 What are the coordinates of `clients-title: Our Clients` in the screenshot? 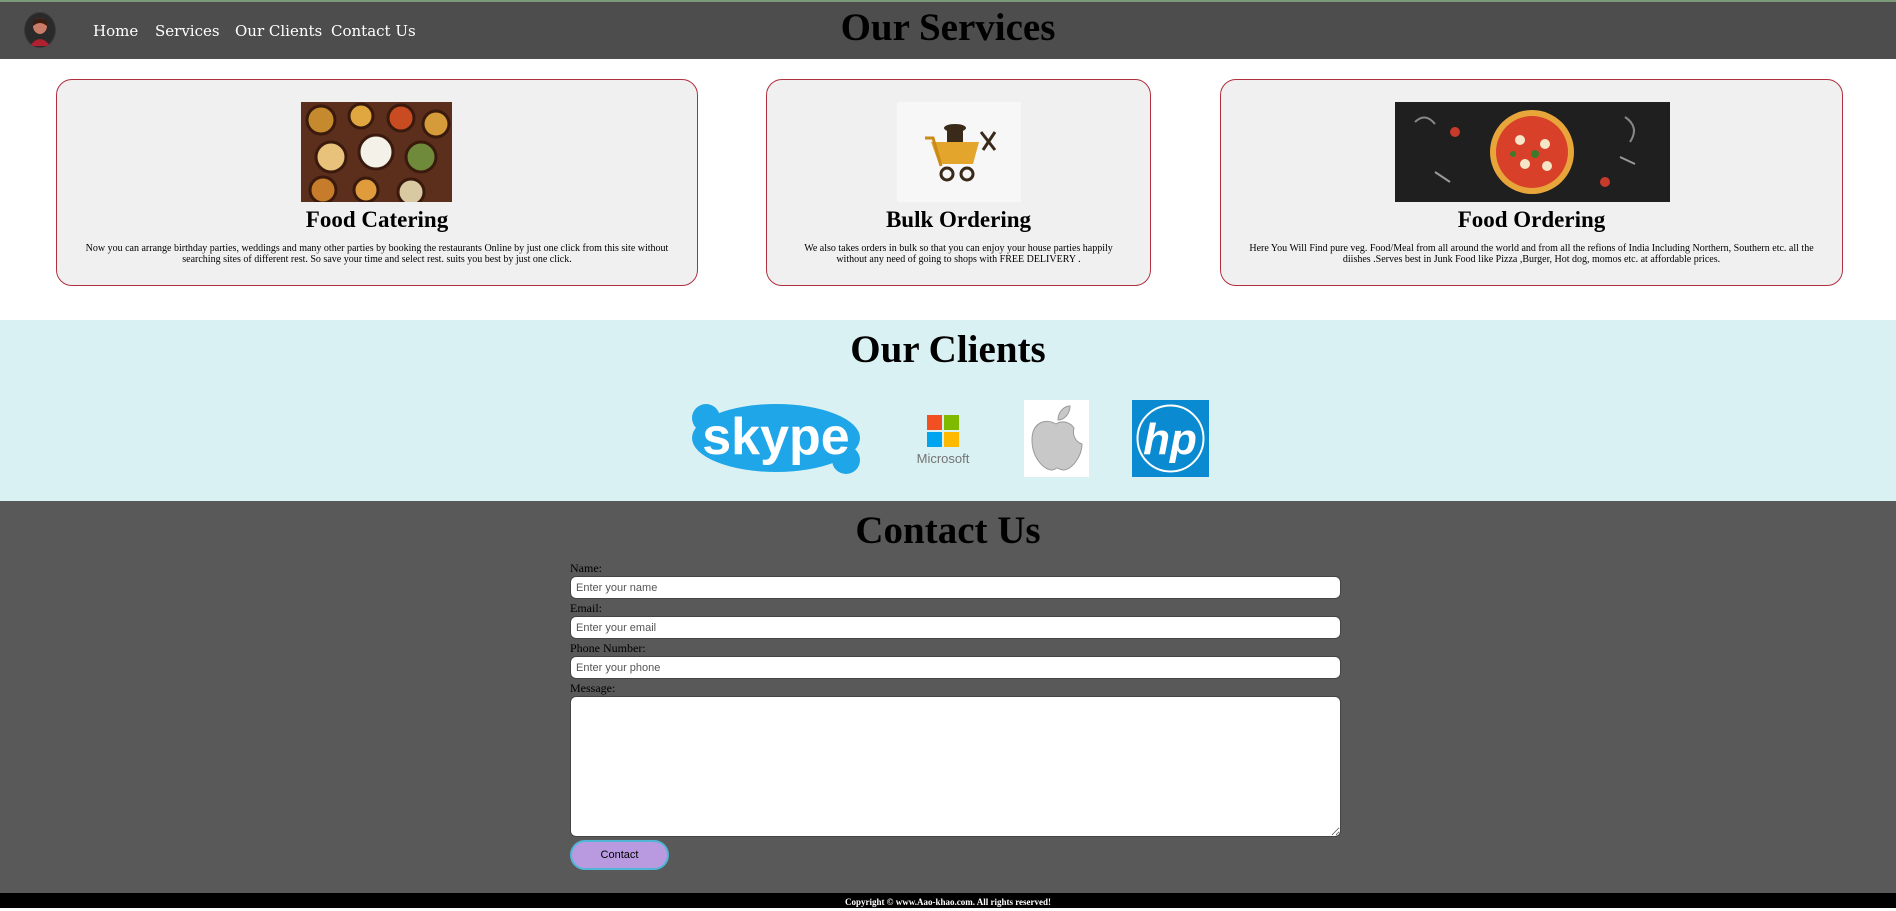 It's located at (948, 349).